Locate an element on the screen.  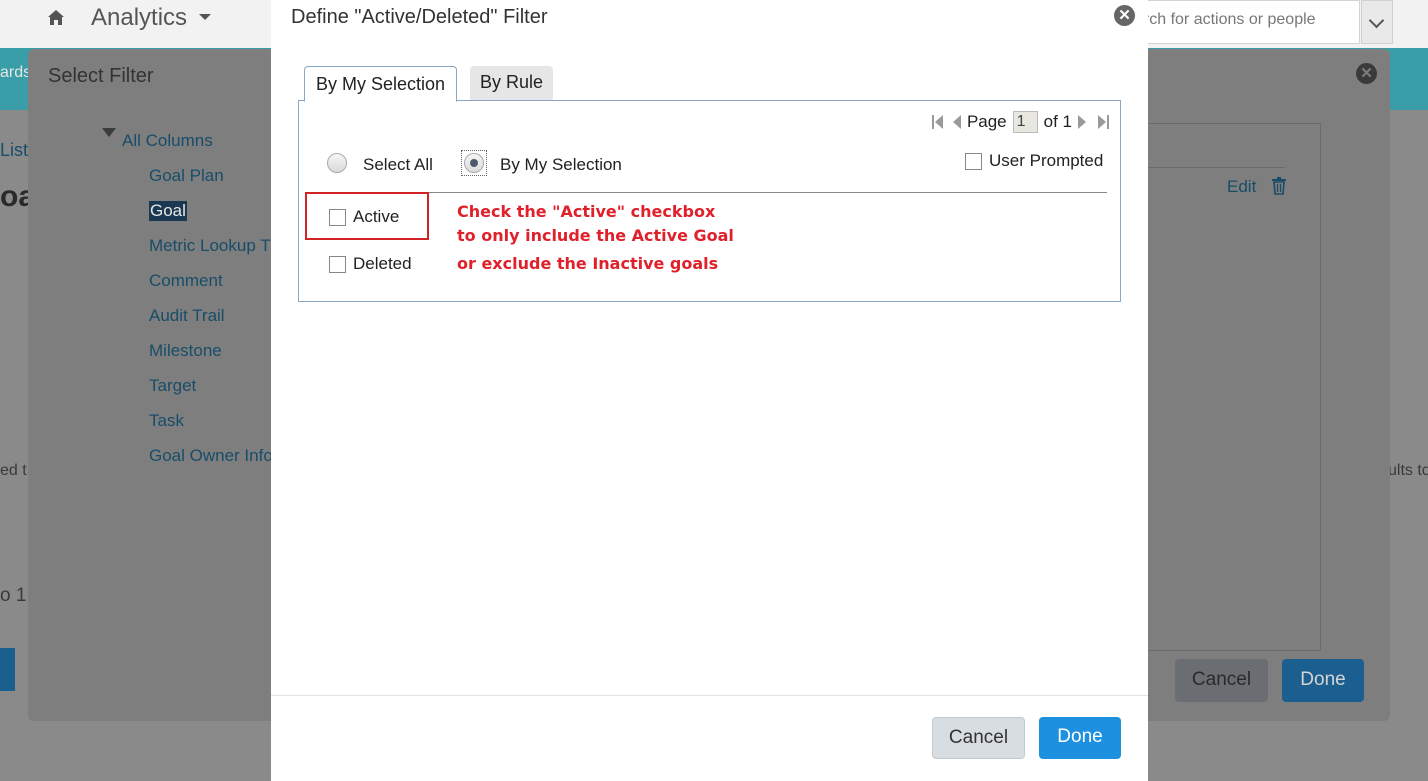
app-title: Analytics is located at coordinates (139, 18).